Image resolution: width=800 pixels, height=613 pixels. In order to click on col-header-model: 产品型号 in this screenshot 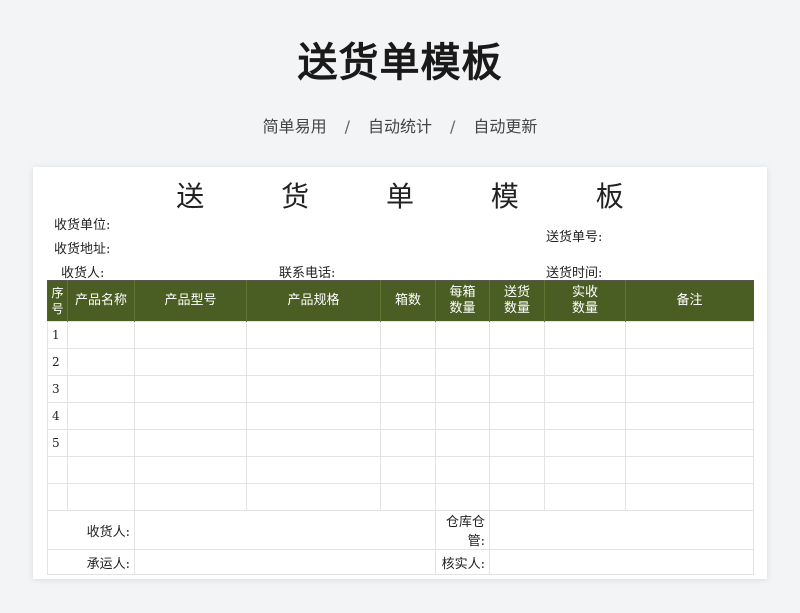, I will do `click(190, 301)`.